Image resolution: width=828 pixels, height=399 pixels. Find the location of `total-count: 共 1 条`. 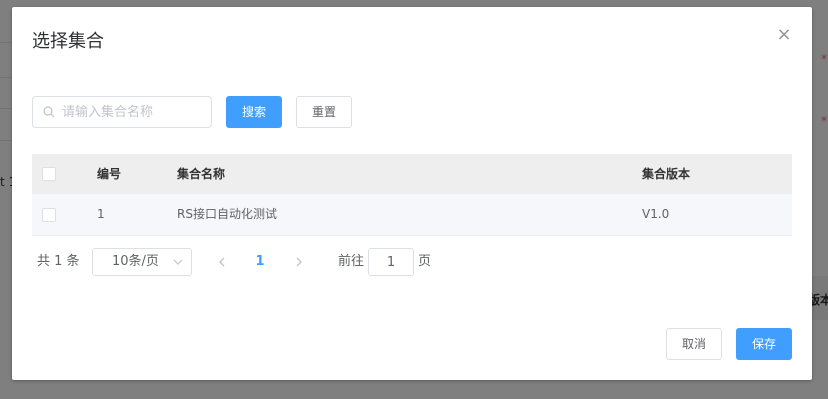

total-count: 共 1 条 is located at coordinates (58, 261).